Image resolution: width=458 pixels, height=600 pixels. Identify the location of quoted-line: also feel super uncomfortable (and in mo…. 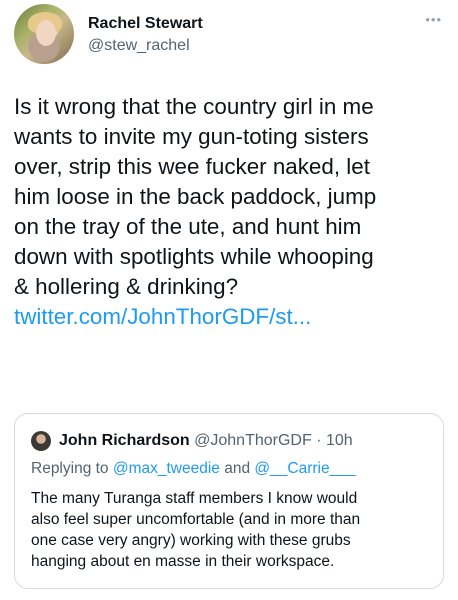
(196, 519).